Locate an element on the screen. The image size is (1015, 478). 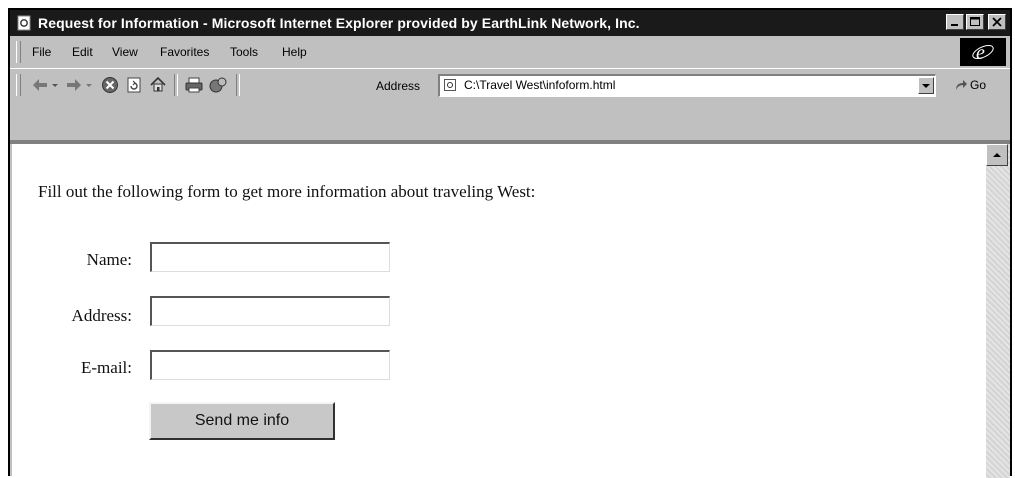
address-field-label: Address: is located at coordinates (101, 315).